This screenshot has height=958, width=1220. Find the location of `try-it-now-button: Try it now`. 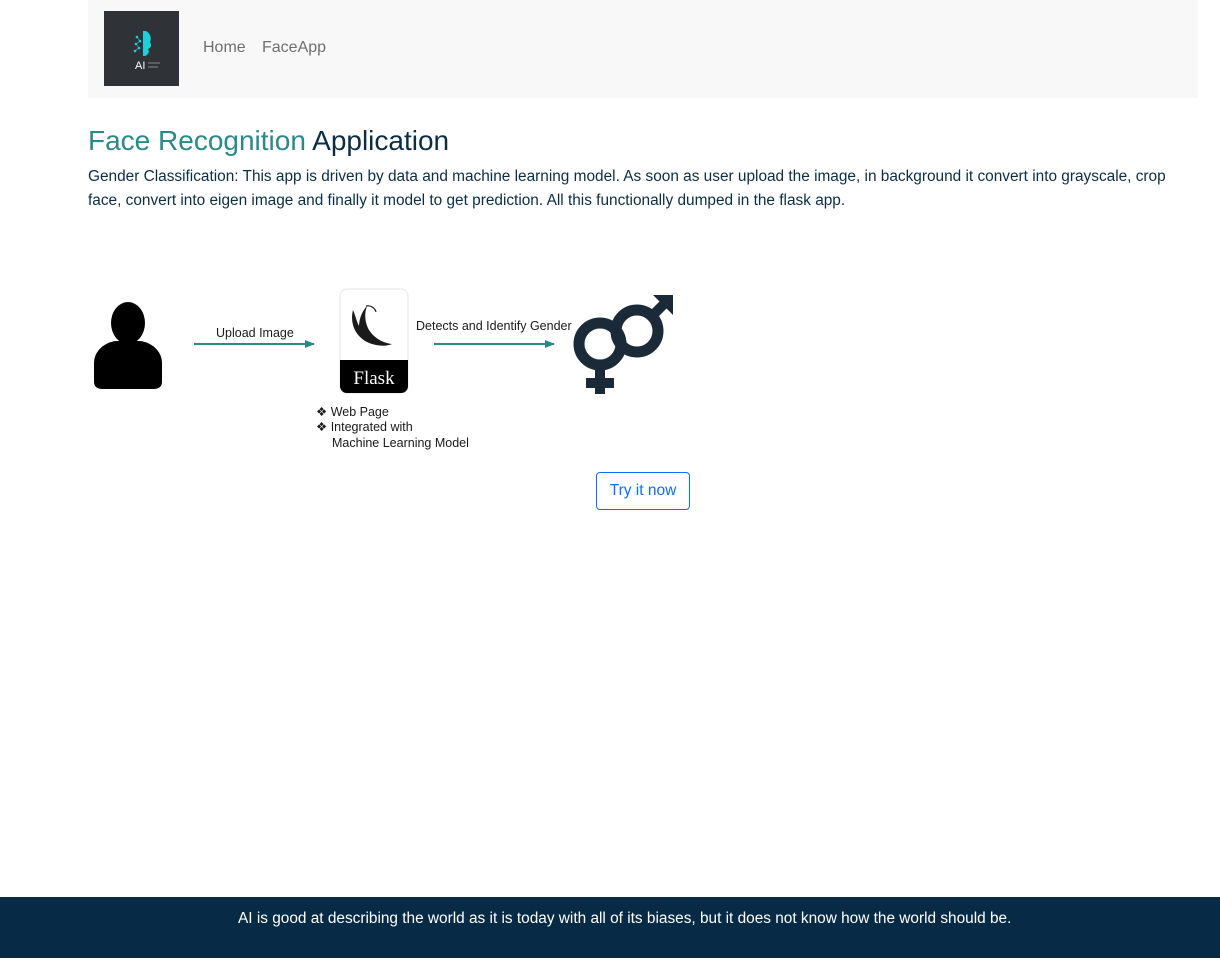

try-it-now-button: Try it now is located at coordinates (643, 491).